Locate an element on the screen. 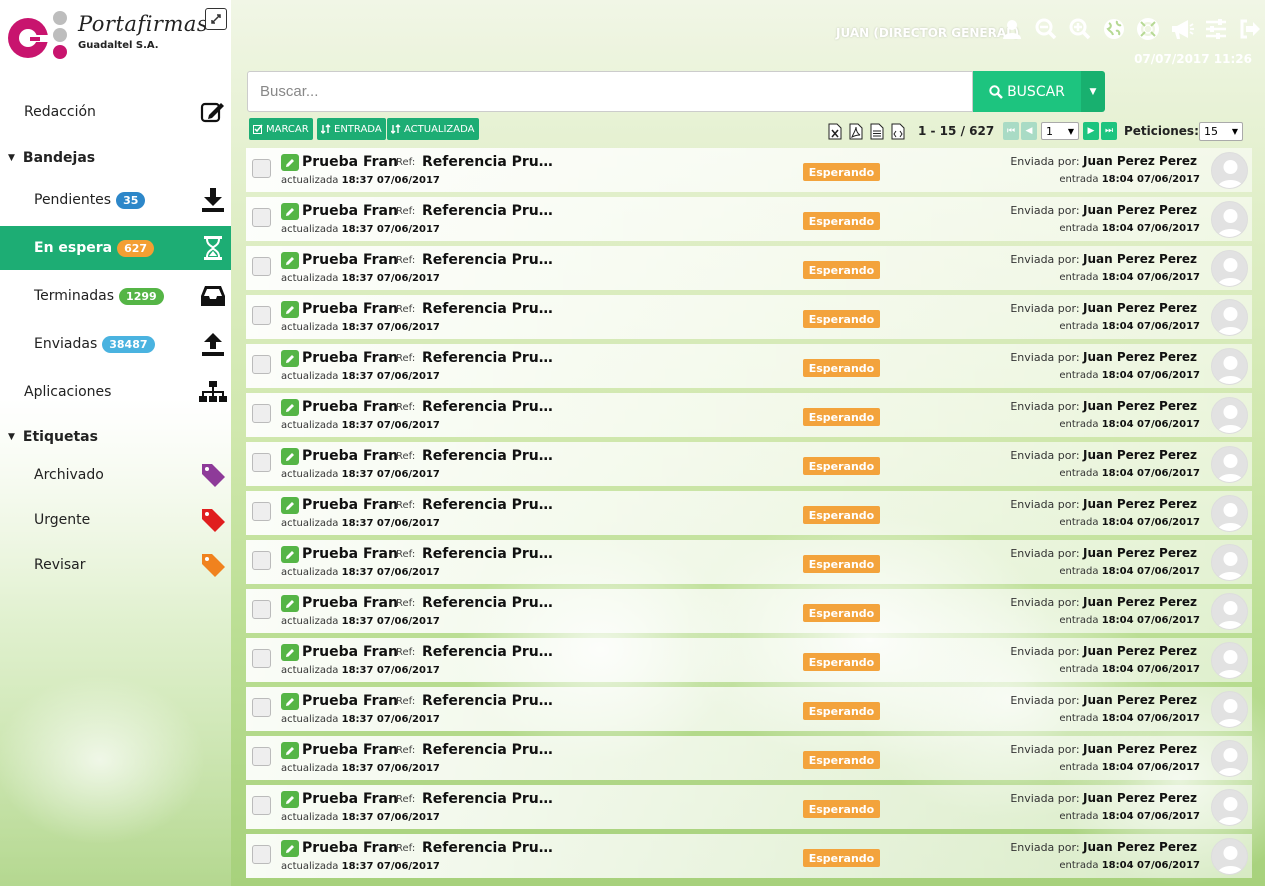  prev-page-button: ◀ is located at coordinates (1029, 131).